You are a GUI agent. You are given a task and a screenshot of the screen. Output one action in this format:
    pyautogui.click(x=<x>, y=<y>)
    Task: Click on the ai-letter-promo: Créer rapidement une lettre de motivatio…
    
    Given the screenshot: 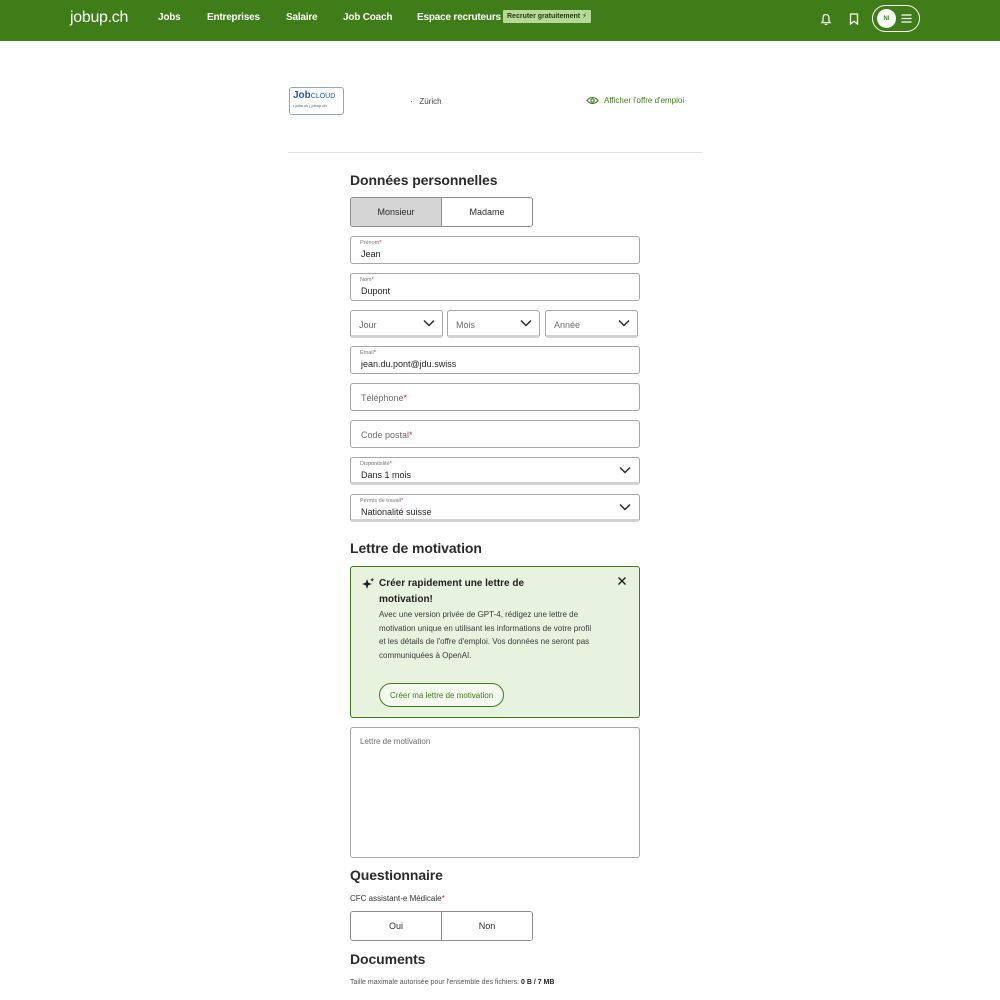 What is the action you would take?
    pyautogui.click(x=495, y=642)
    